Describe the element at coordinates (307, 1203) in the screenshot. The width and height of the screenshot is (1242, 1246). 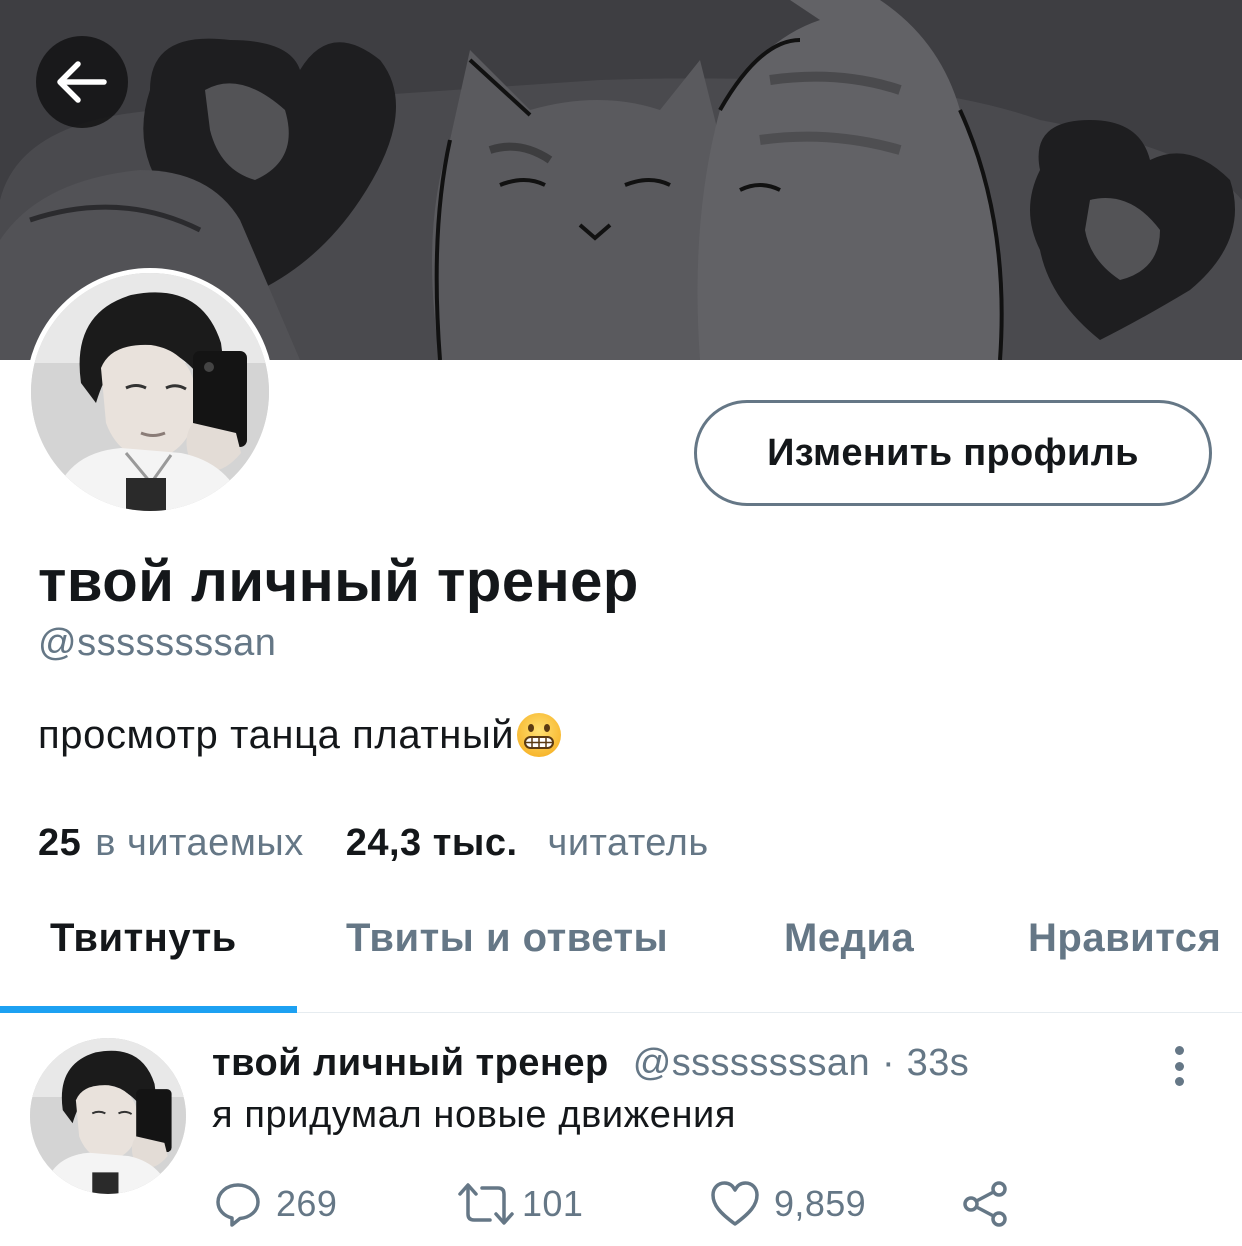
I see `reply-count: 269` at that location.